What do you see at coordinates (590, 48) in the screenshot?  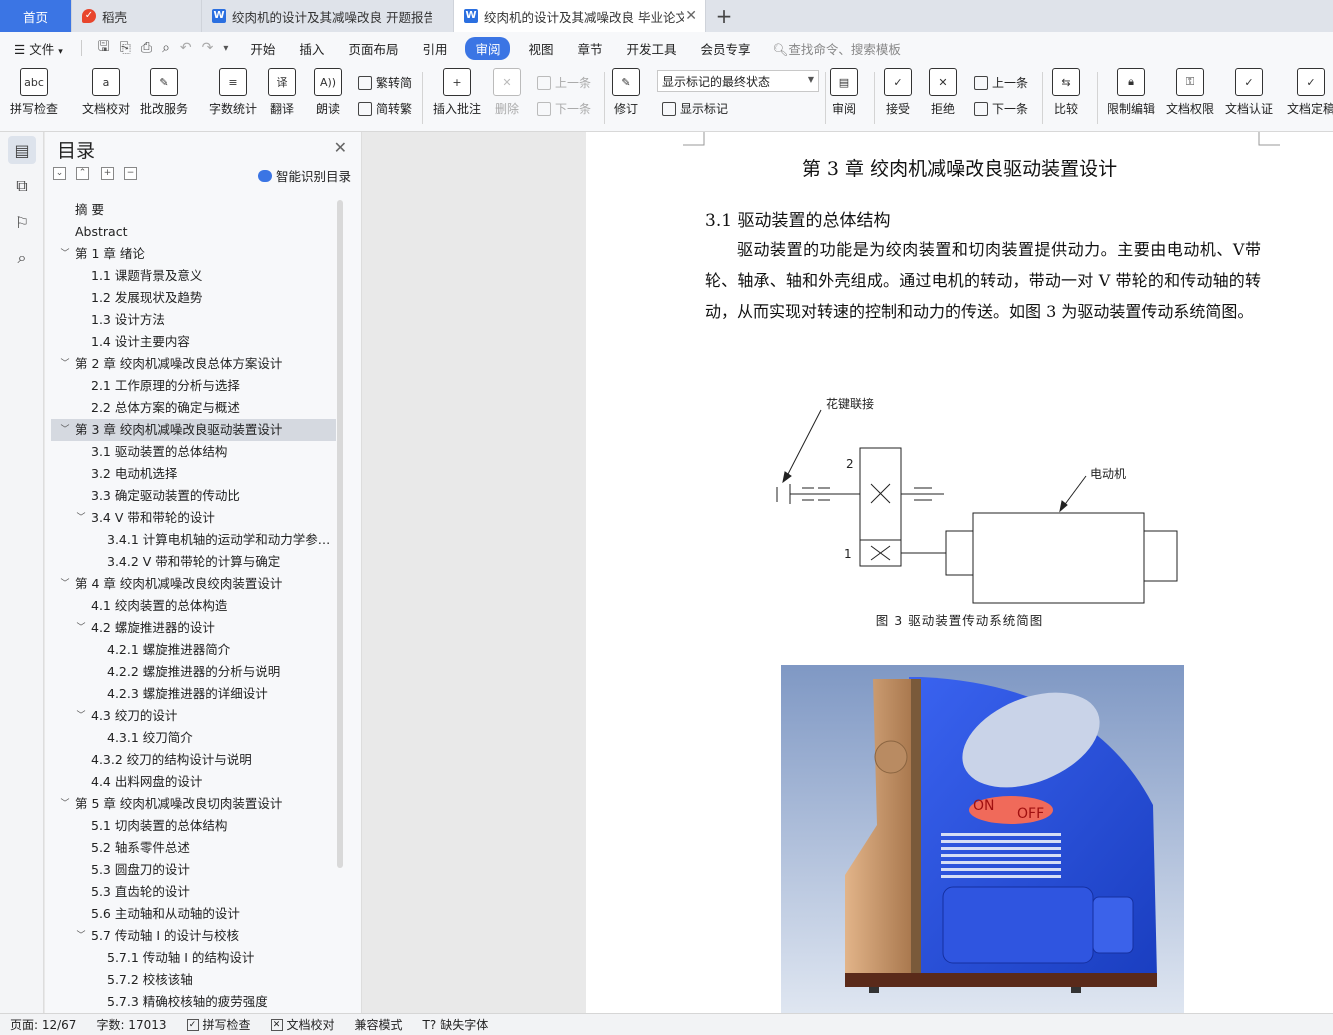 I see `menu-section: 章节` at bounding box center [590, 48].